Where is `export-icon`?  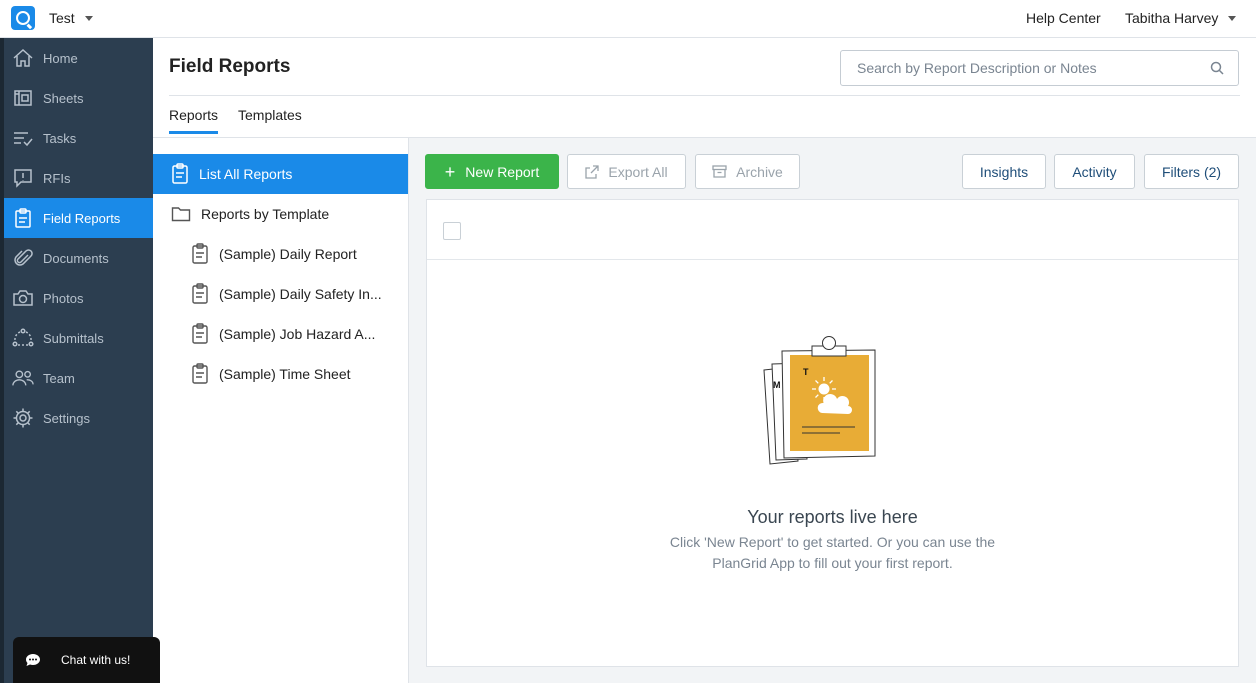
export-icon is located at coordinates (592, 171).